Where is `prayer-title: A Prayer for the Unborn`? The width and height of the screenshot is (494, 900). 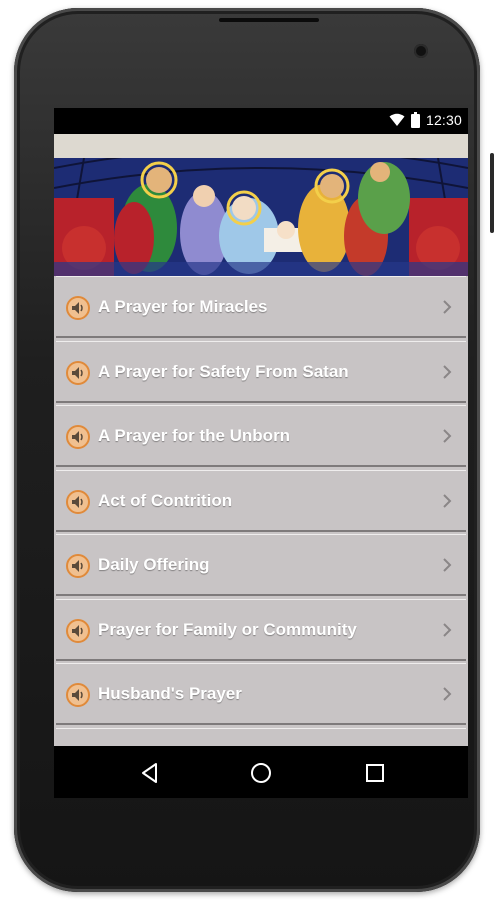 prayer-title: A Prayer for the Unborn is located at coordinates (194, 435).